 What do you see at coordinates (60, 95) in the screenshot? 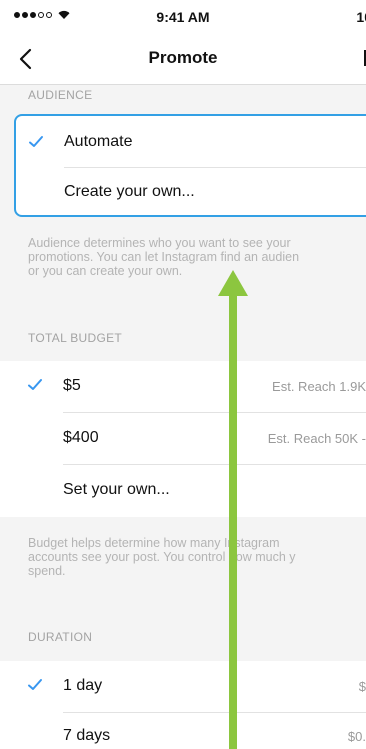
I see `audience-section-header: AUDIENCE` at bounding box center [60, 95].